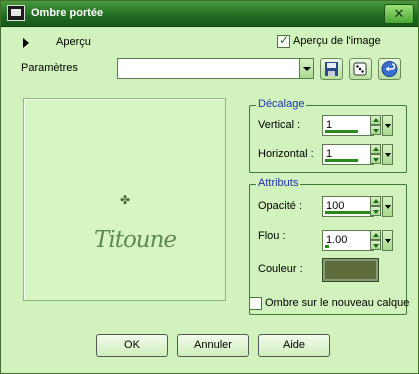  I want to click on chevron-down-icon, so click(306, 68).